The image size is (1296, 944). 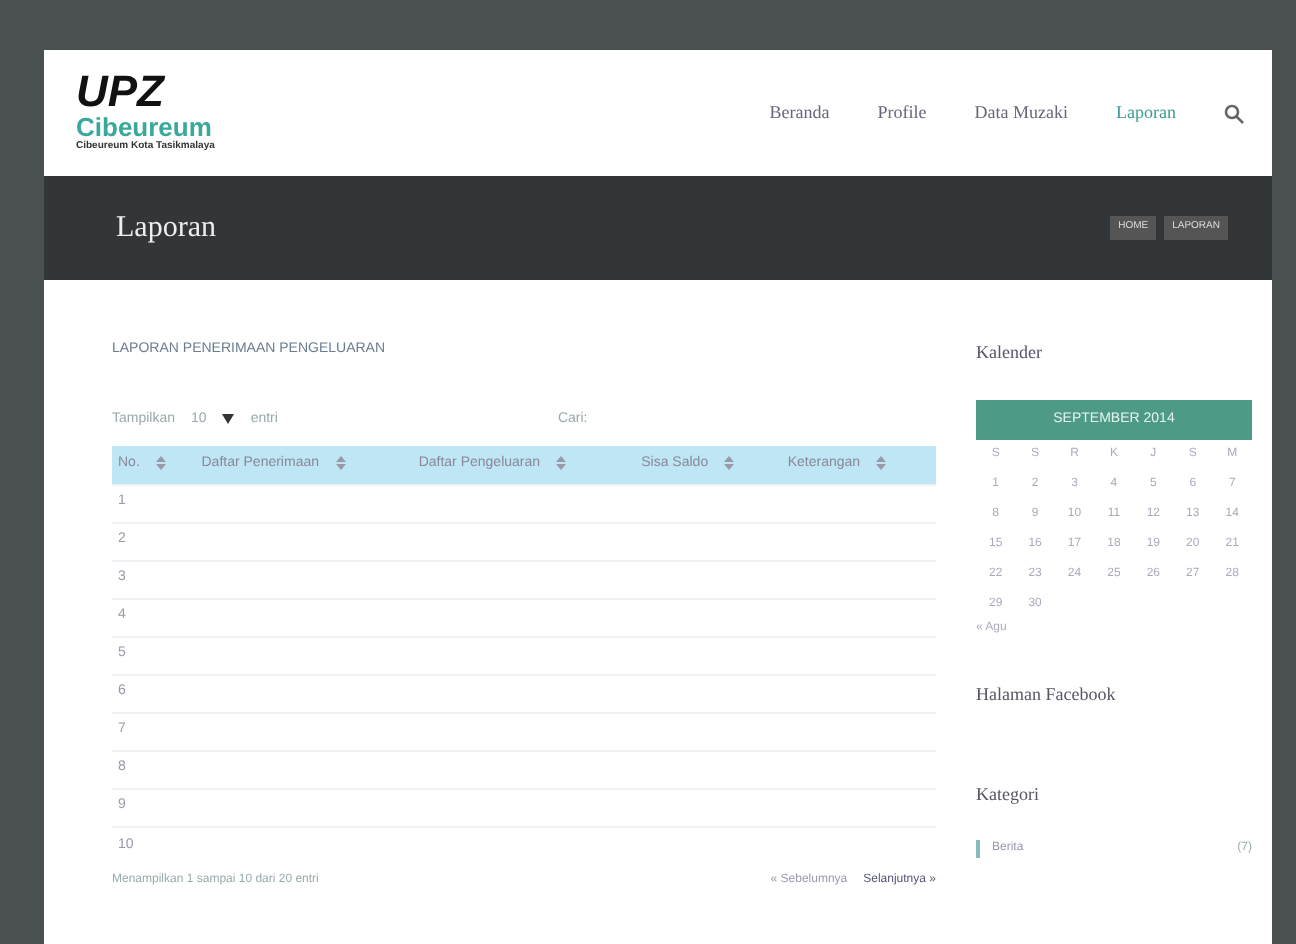 I want to click on page-title: Laporan, so click(x=166, y=228).